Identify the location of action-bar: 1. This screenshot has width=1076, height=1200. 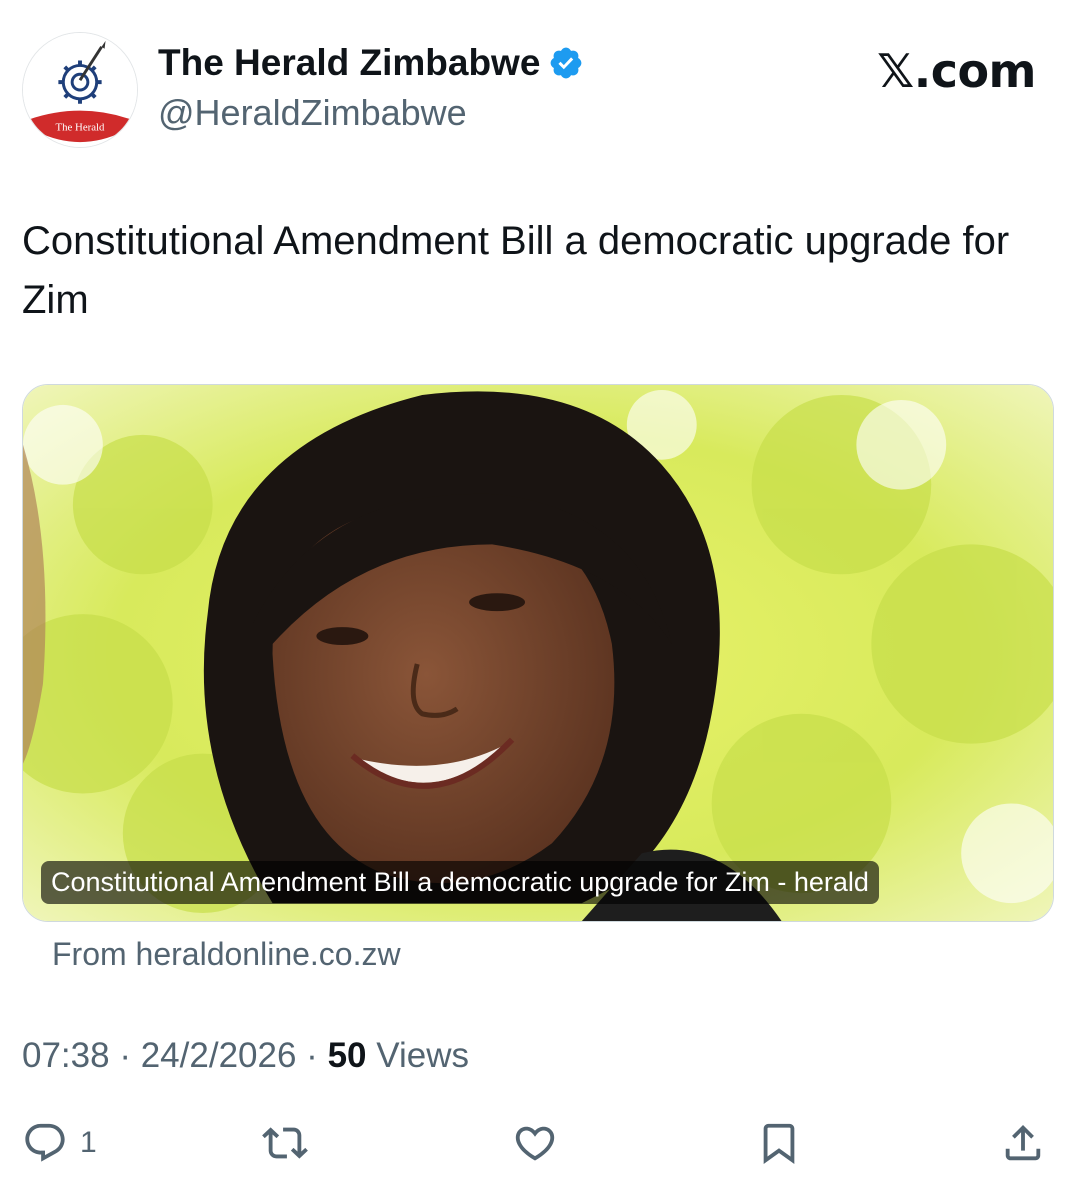
(538, 1142).